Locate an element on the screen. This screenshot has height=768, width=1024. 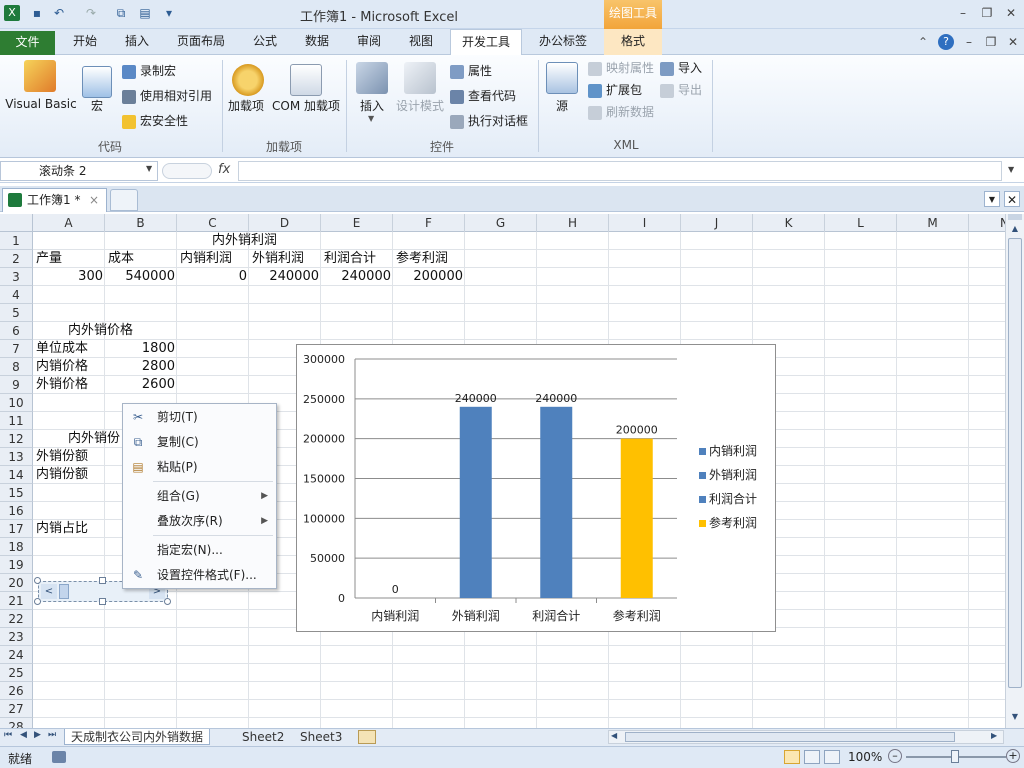
scroll-up-arrow-icon: ▲ is located at coordinates (1015, 229).